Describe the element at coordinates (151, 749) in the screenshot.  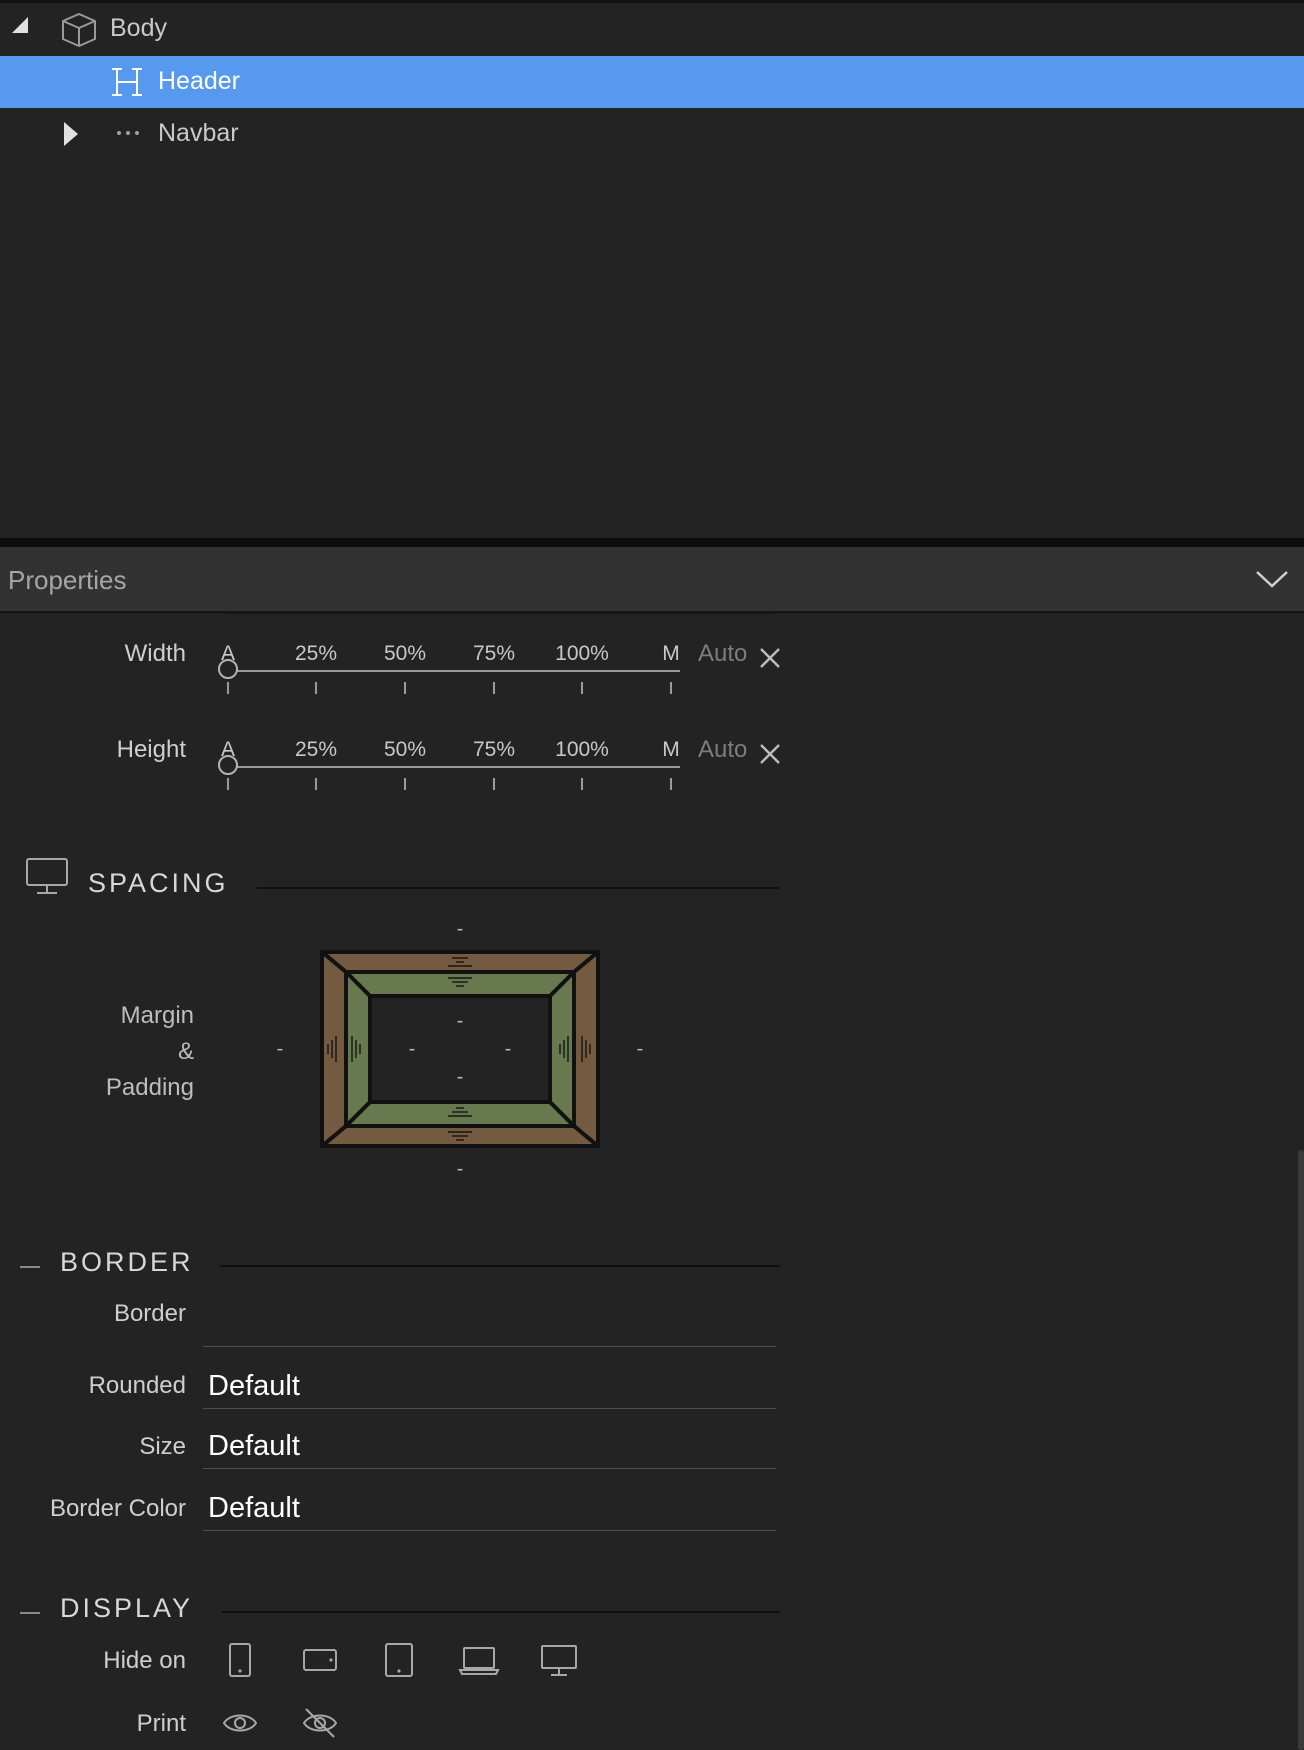
I see `height-label: Height` at that location.